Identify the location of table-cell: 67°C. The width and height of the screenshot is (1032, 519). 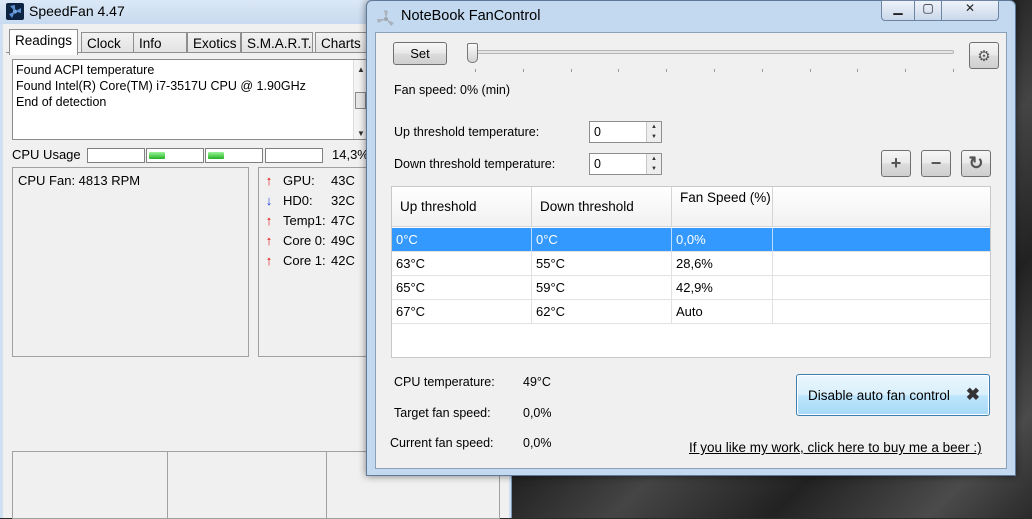
(462, 312).